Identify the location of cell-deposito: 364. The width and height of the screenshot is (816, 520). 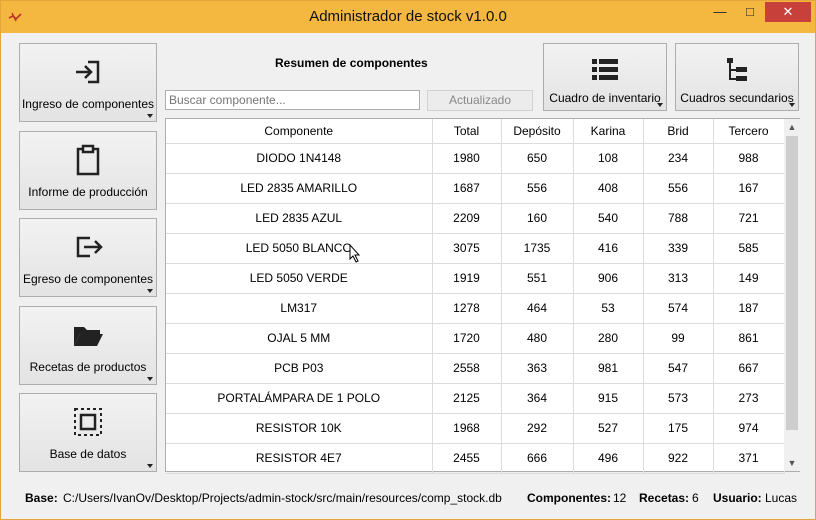
(537, 398).